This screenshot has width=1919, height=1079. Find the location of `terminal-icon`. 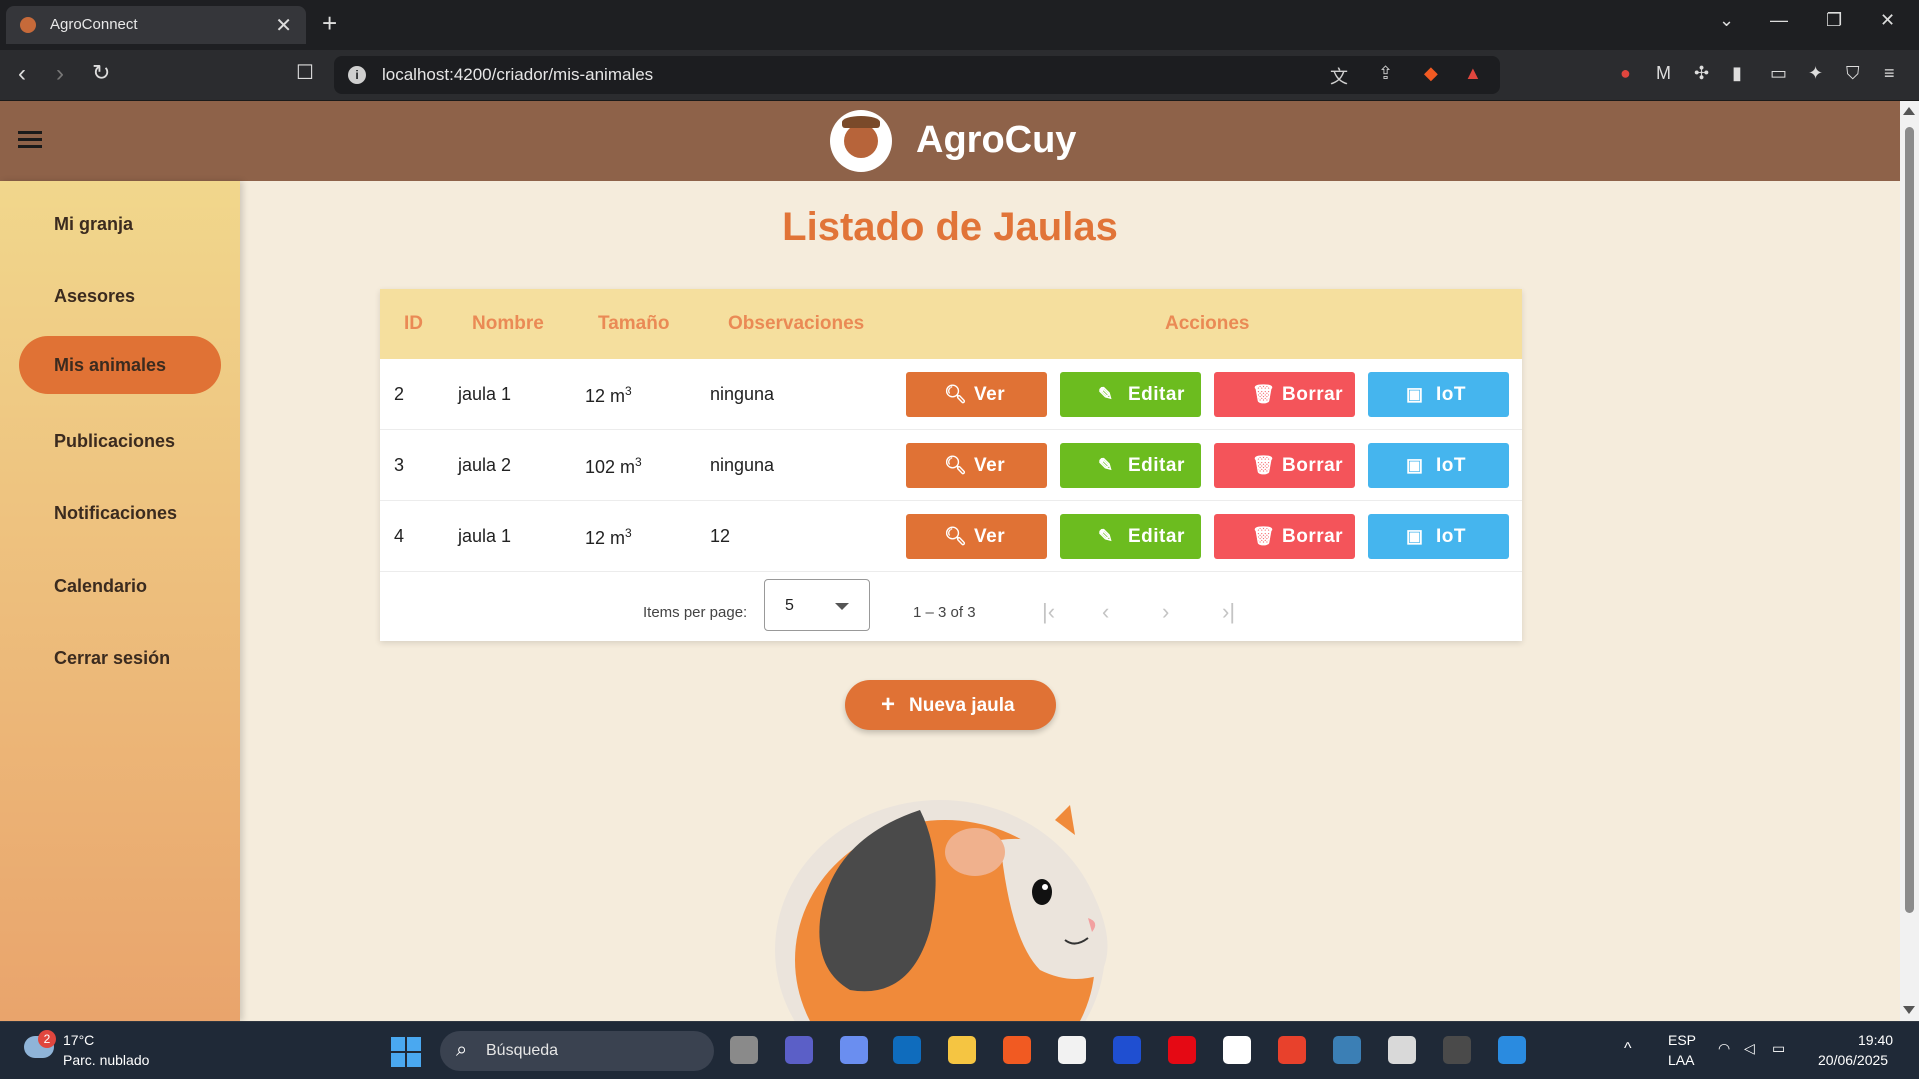

terminal-icon is located at coordinates (1457, 1050).